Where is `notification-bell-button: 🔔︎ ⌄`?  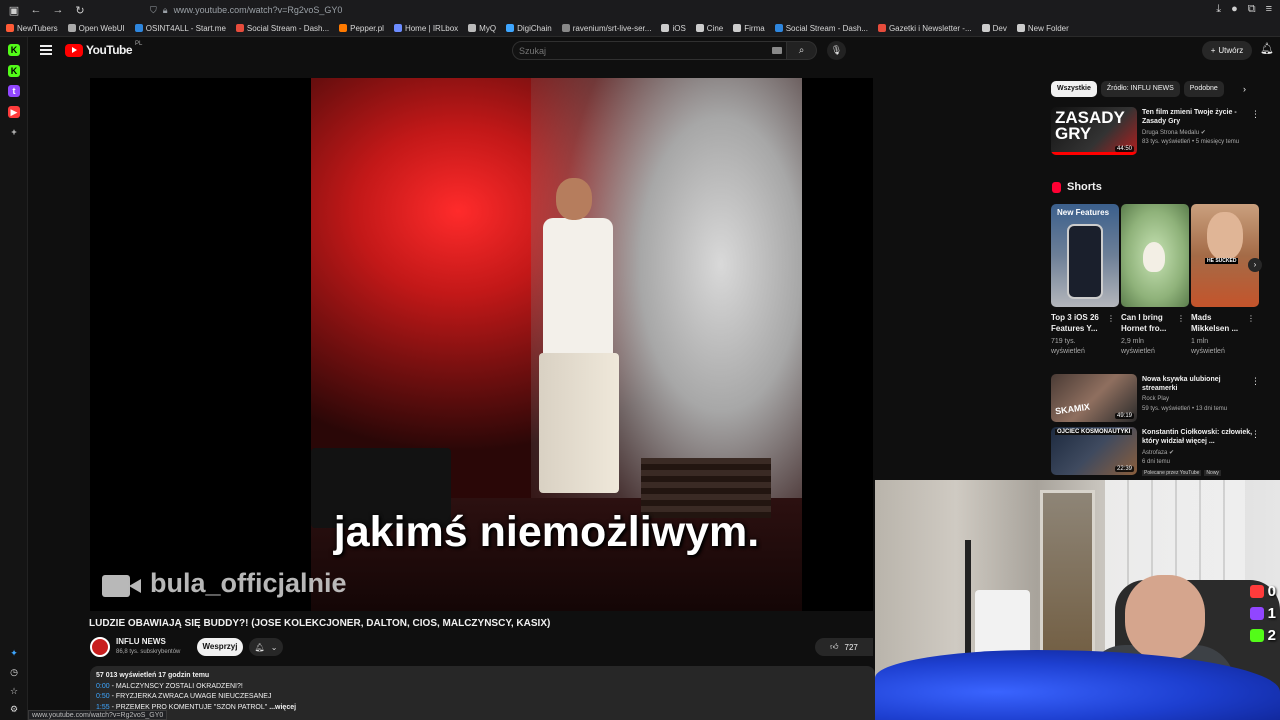
notification-bell-button: 🔔︎ ⌄ is located at coordinates (266, 647).